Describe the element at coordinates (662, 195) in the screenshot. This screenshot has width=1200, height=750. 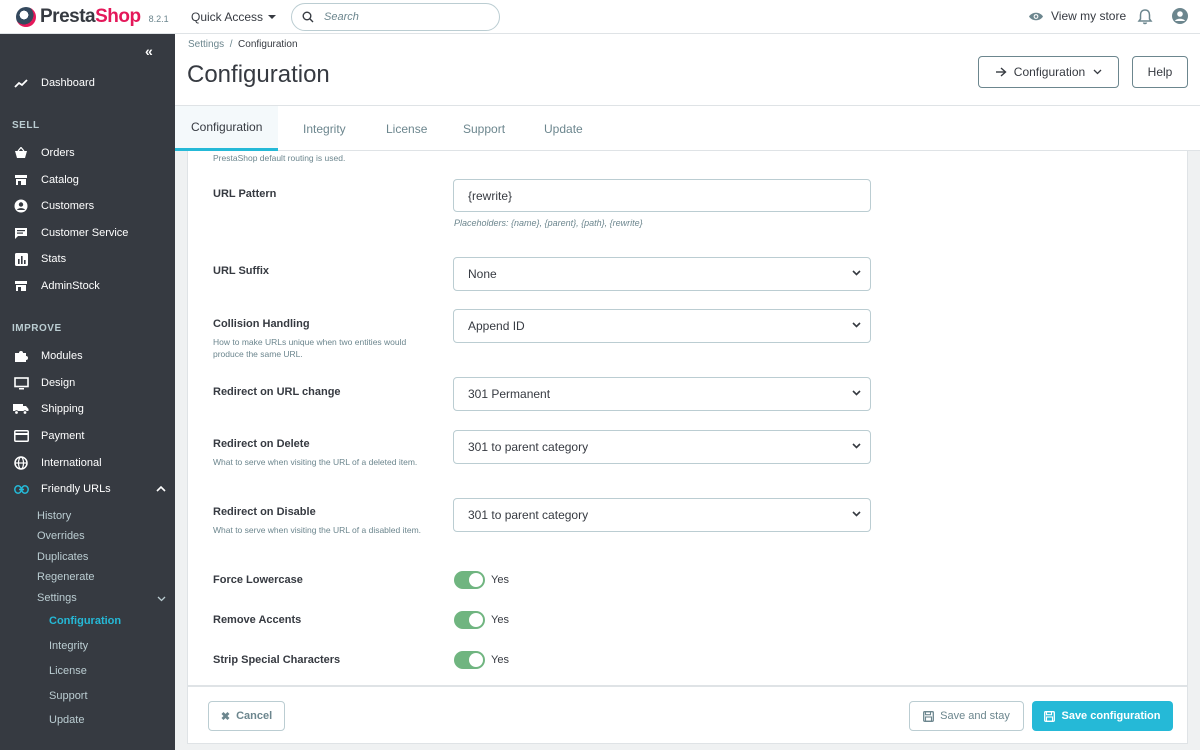
I see `url-pattern-input: {rewrite}` at that location.